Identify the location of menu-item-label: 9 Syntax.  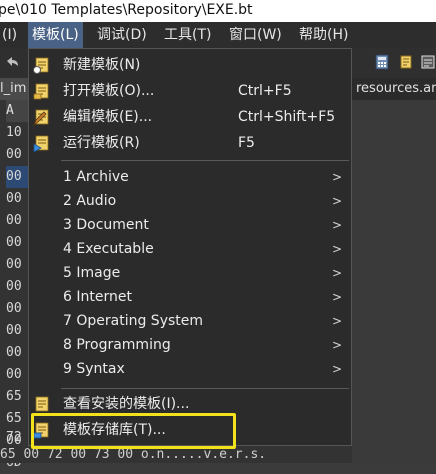
(94, 369).